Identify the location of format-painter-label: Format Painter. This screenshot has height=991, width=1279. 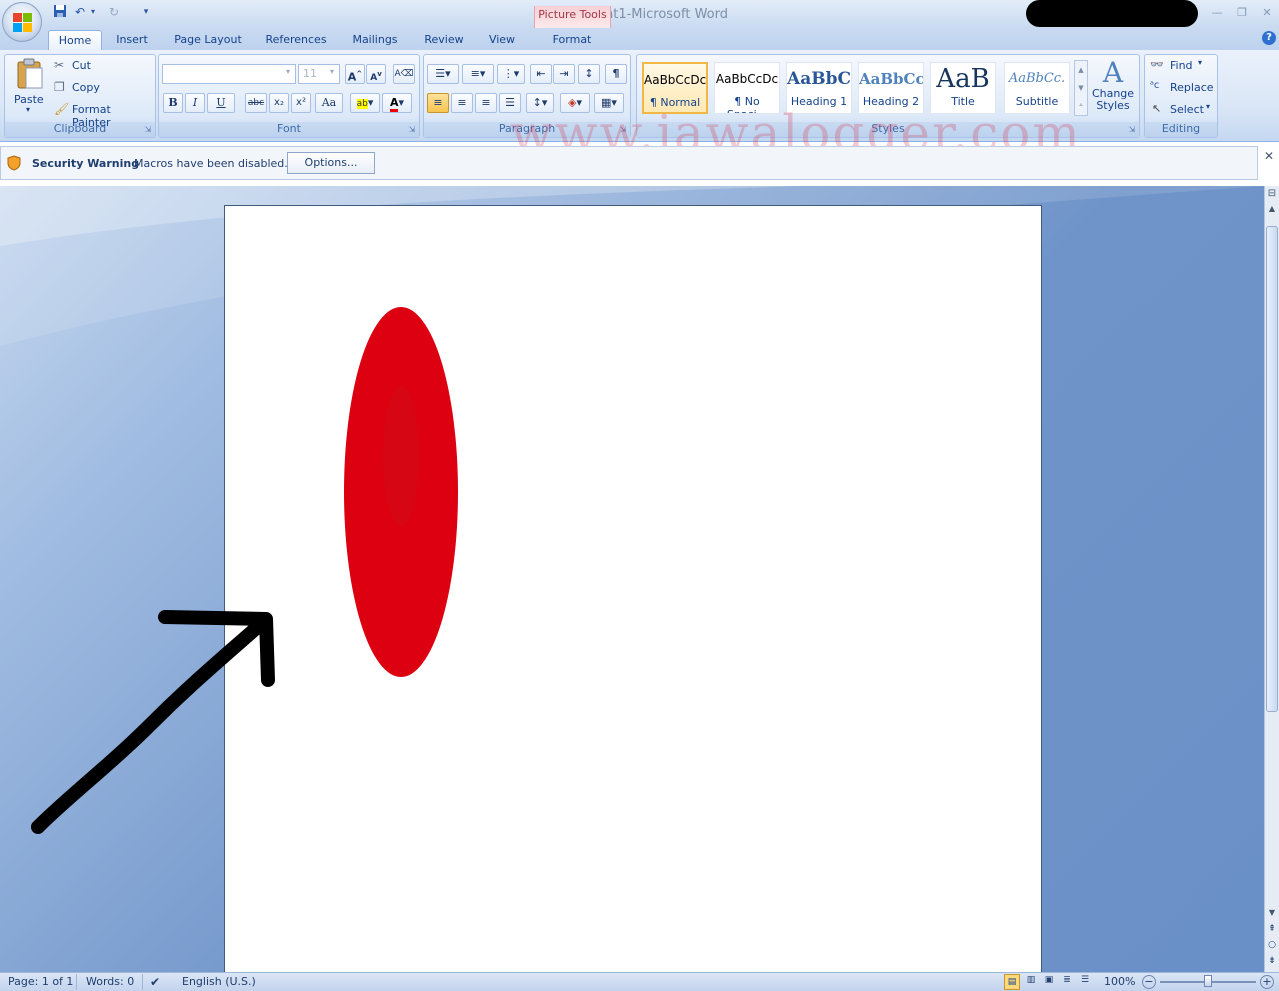
(91, 116).